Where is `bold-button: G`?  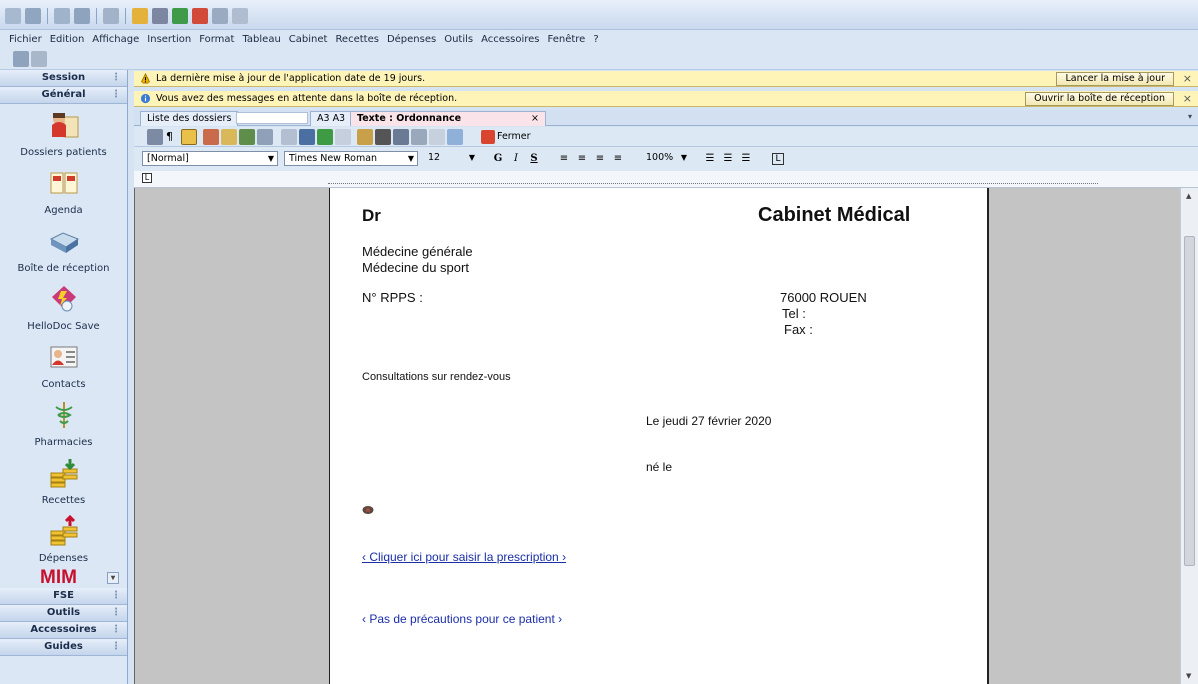
bold-button: G is located at coordinates (498, 158).